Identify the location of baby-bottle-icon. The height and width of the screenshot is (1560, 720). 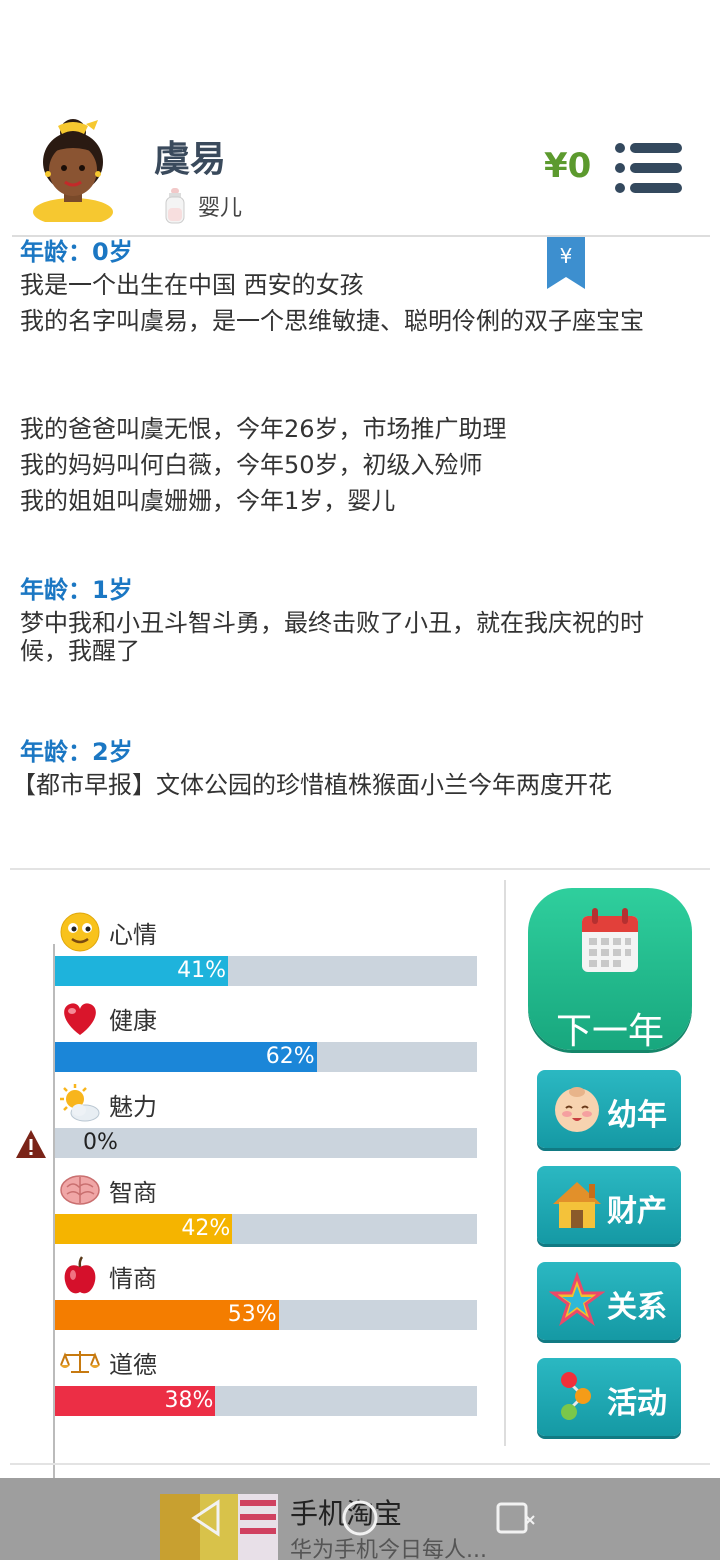
(175, 206).